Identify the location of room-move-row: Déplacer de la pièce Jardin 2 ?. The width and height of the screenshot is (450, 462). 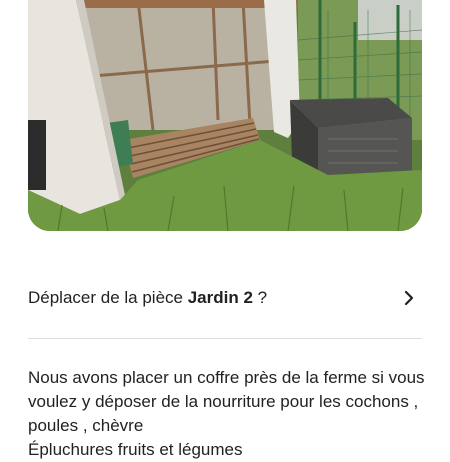
(225, 298).